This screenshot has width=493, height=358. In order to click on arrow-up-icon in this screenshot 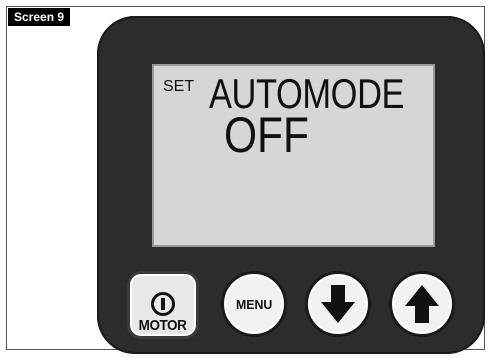, I will do `click(422, 304)`.